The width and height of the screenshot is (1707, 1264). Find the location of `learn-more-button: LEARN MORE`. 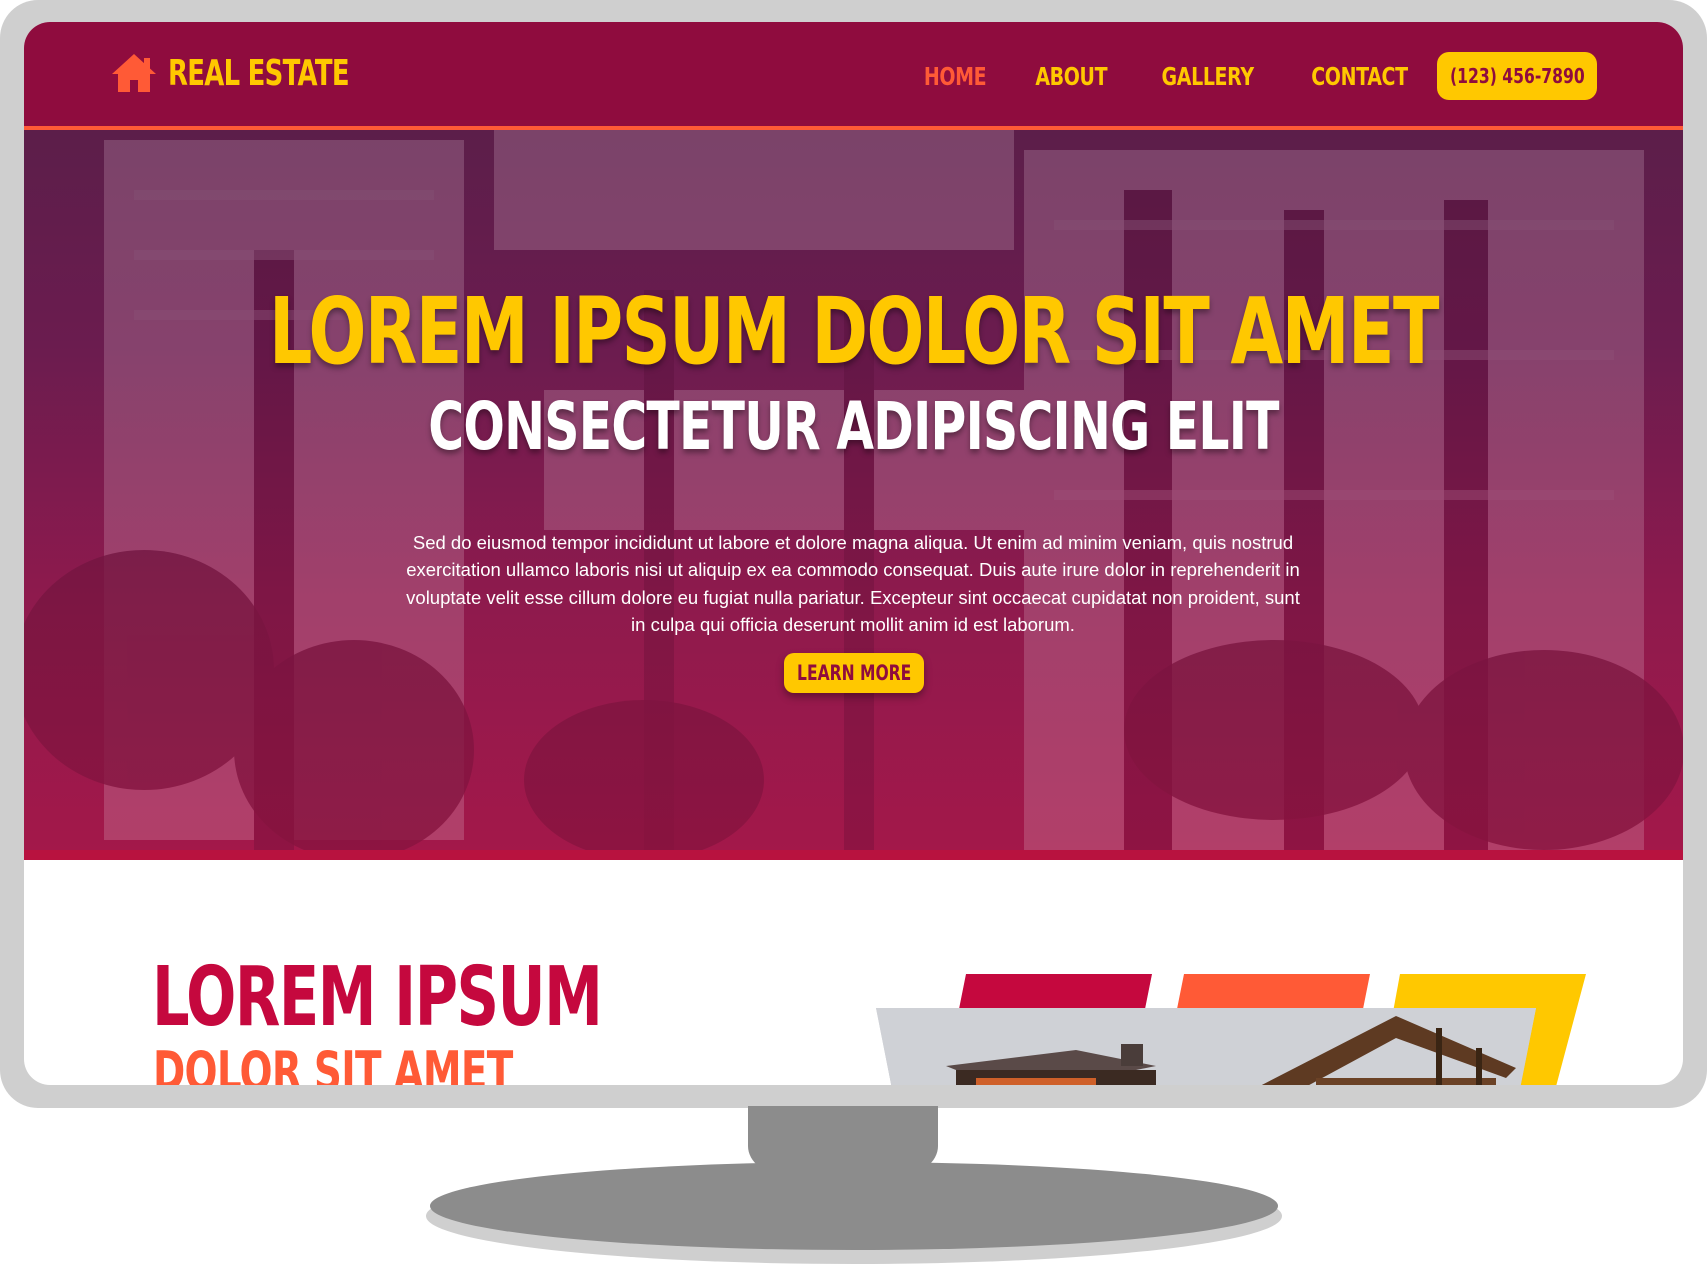

learn-more-button: LEARN MORE is located at coordinates (854, 673).